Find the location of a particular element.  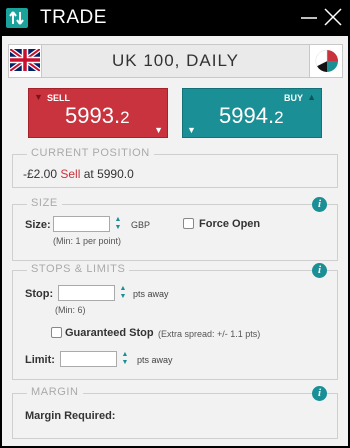

force-open-label: Force Open is located at coordinates (230, 224).